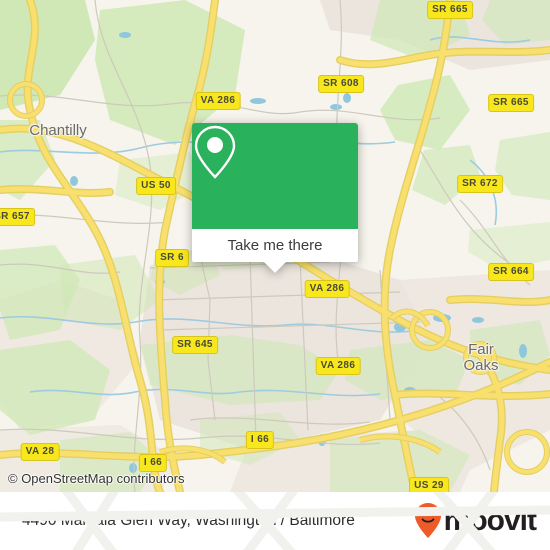  I want to click on road-shield: VA 28, so click(40, 452).